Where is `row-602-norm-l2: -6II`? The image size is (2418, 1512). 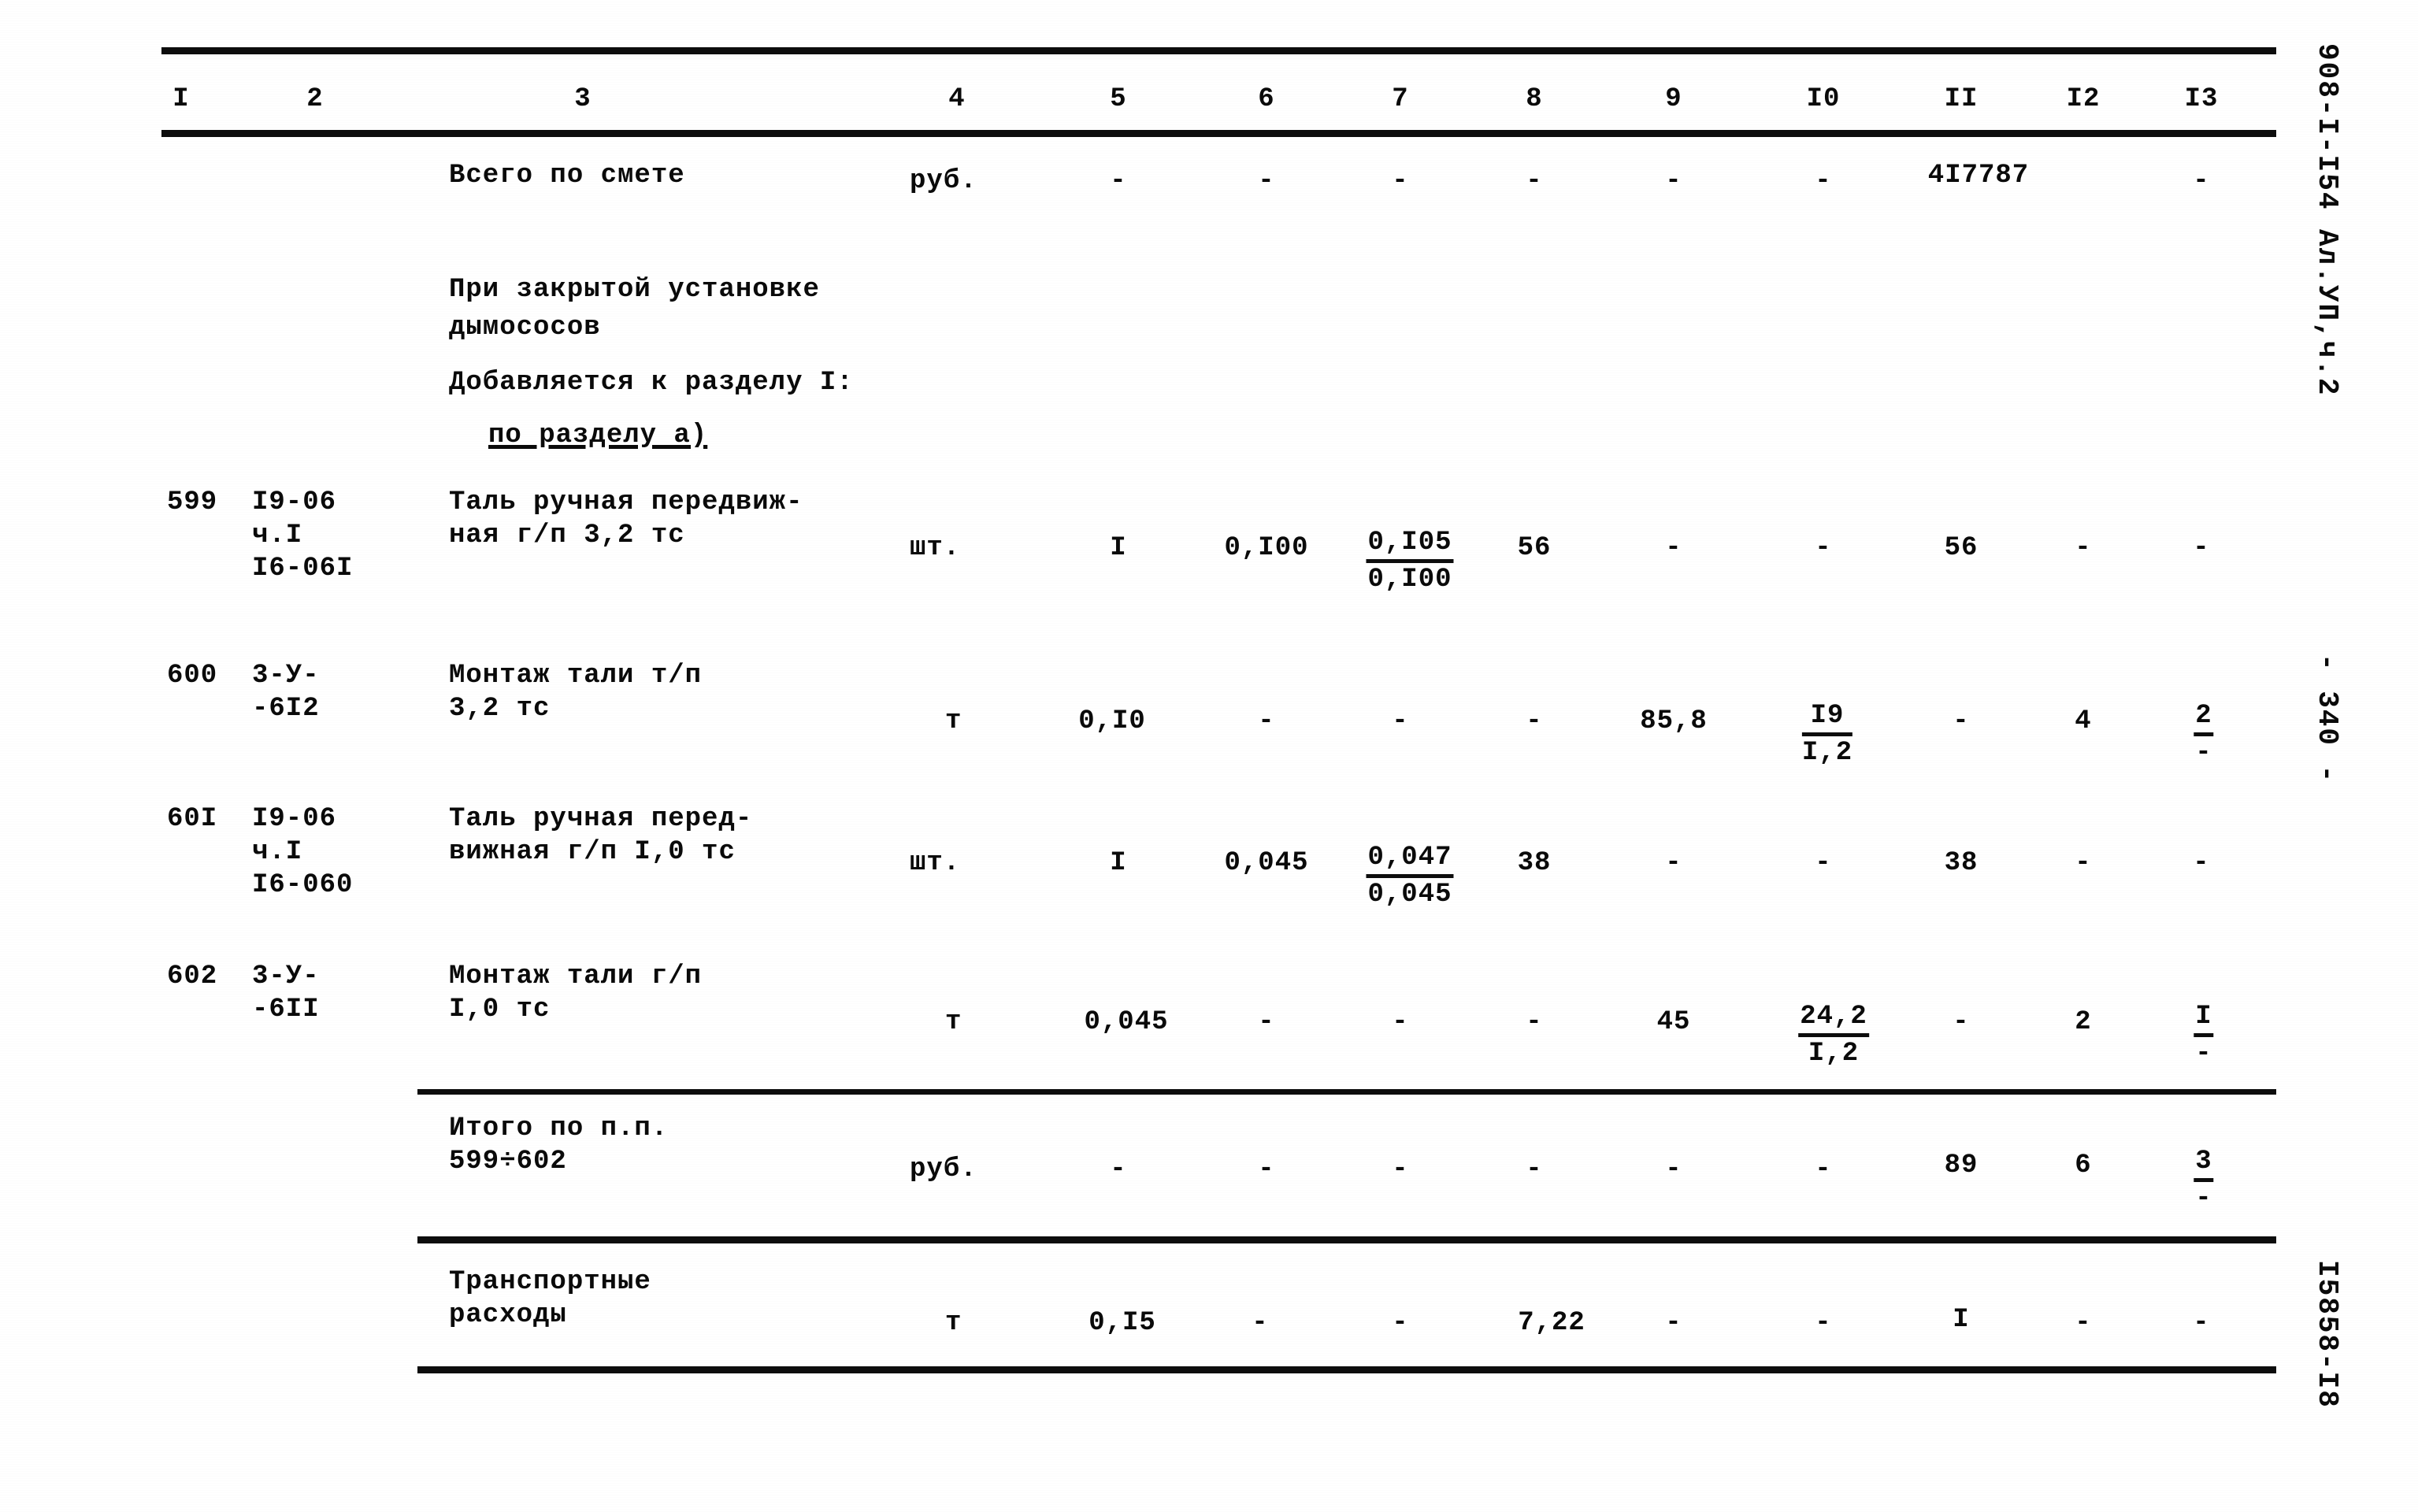 row-602-norm-l2: -6II is located at coordinates (286, 1010).